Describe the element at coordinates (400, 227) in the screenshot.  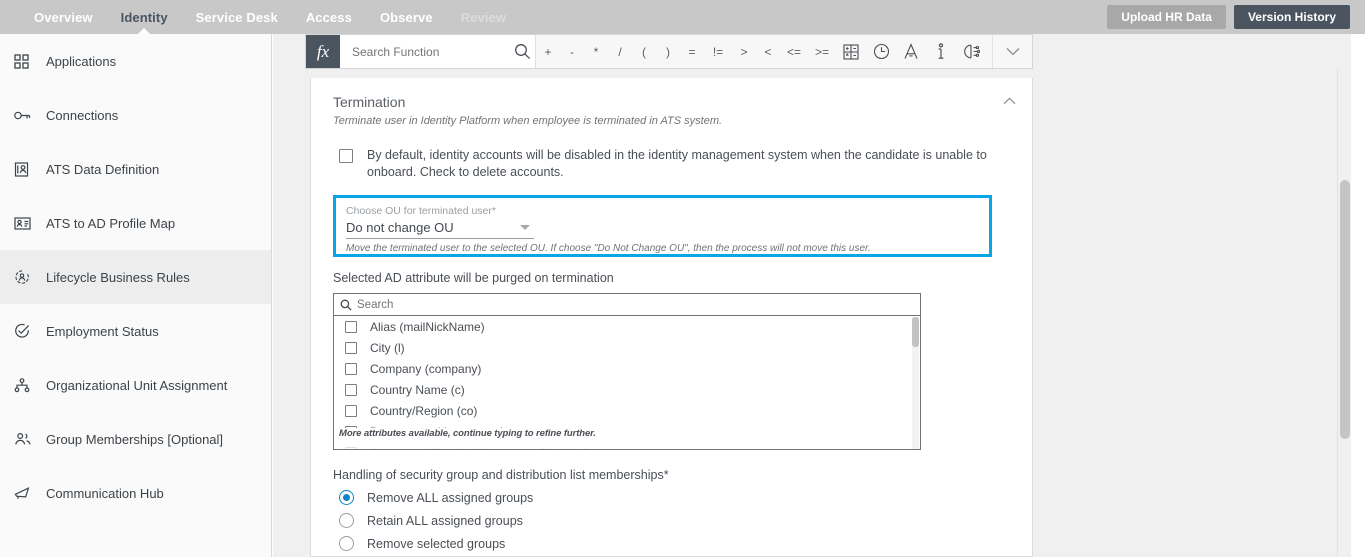
I see `choose-ou-value: Do not change OU` at that location.